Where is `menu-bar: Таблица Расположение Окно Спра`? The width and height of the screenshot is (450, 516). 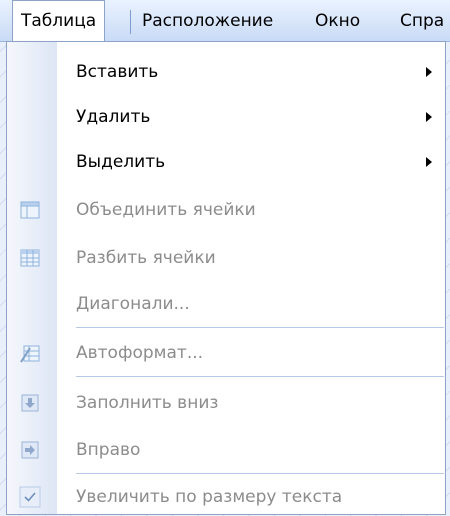 menu-bar: Таблица Расположение Окно Спра is located at coordinates (225, 21).